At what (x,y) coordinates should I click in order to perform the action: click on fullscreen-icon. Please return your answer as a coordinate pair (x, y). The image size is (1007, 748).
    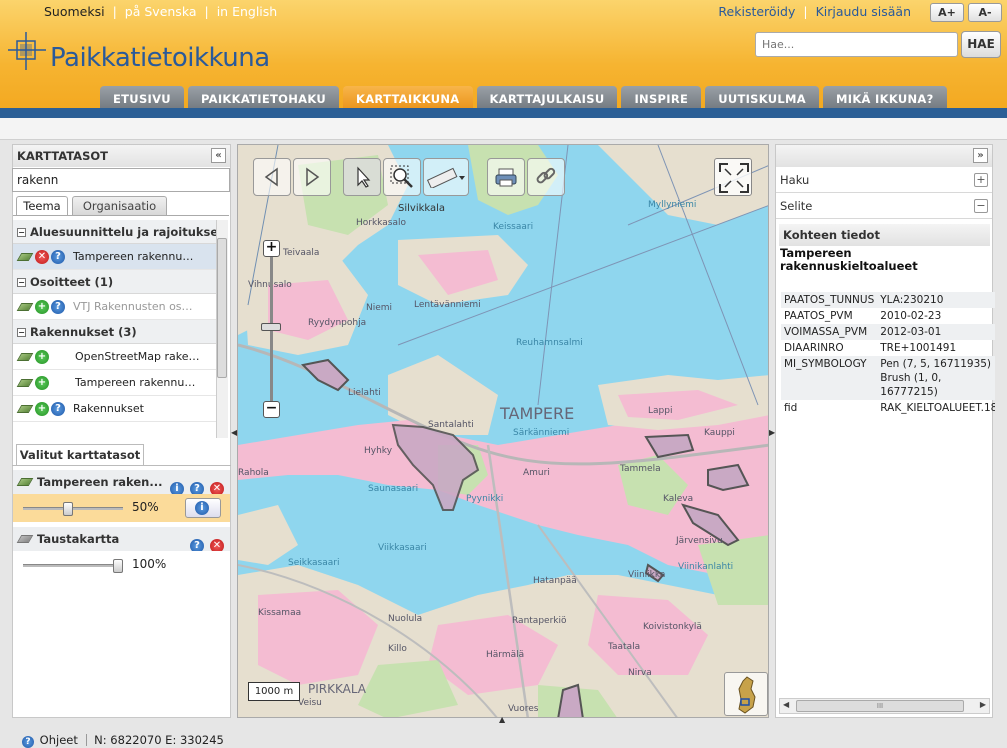
    Looking at the image, I should click on (734, 178).